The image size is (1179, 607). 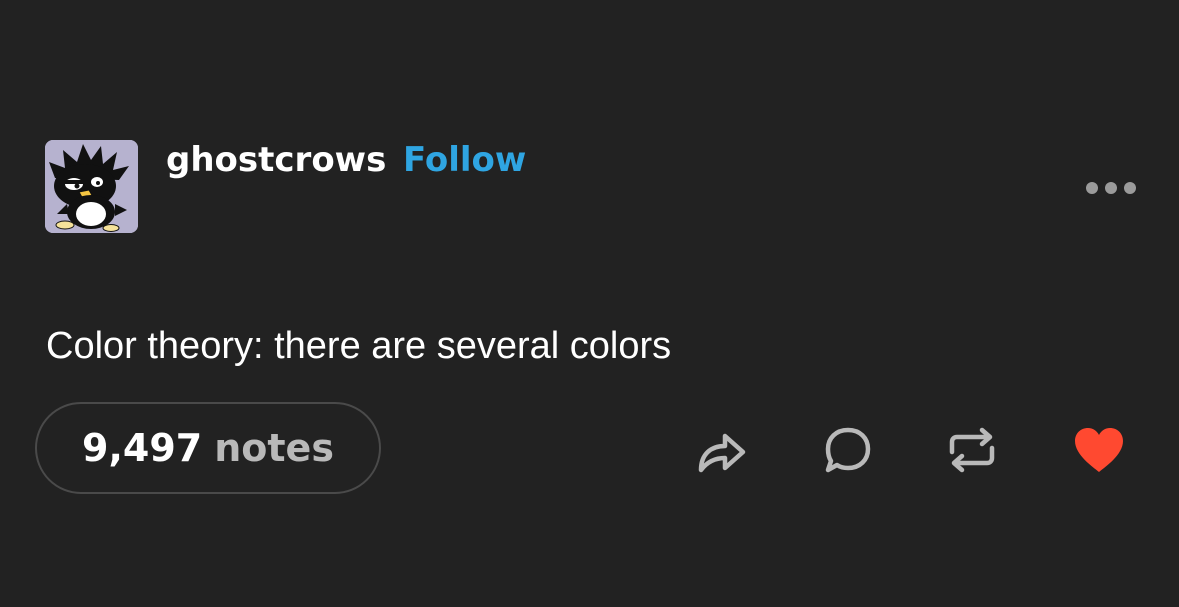 What do you see at coordinates (1099, 450) in the screenshot?
I see `heart-icon` at bounding box center [1099, 450].